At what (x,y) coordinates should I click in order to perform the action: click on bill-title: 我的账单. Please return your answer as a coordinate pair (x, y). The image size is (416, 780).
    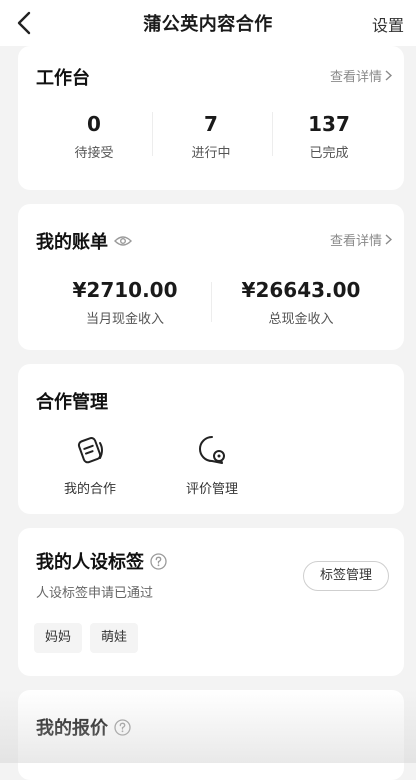
    Looking at the image, I should click on (84, 241).